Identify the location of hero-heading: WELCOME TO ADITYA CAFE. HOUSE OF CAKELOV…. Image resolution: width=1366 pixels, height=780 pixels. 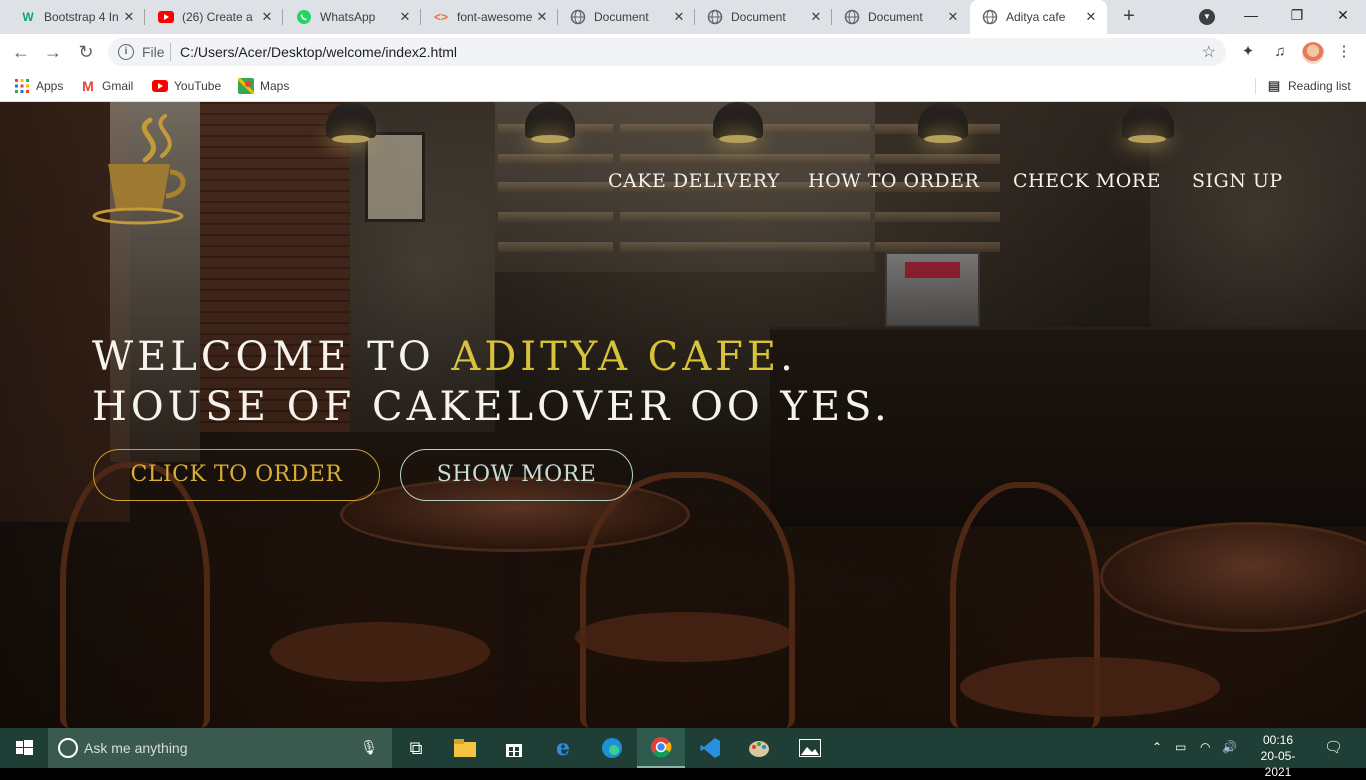
(491, 382).